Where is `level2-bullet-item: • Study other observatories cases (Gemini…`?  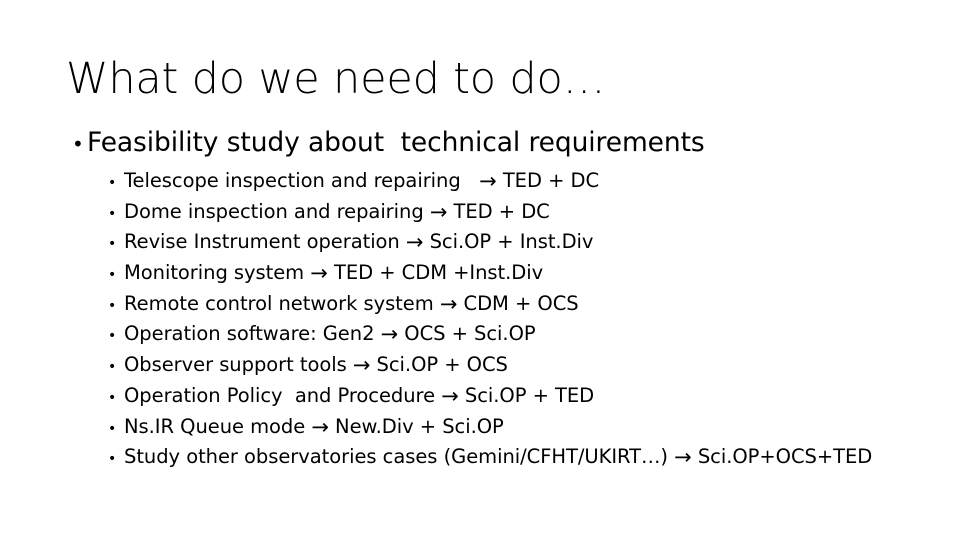 level2-bullet-item: • Study other observatories cases (Gemini… is located at coordinates (523, 457).